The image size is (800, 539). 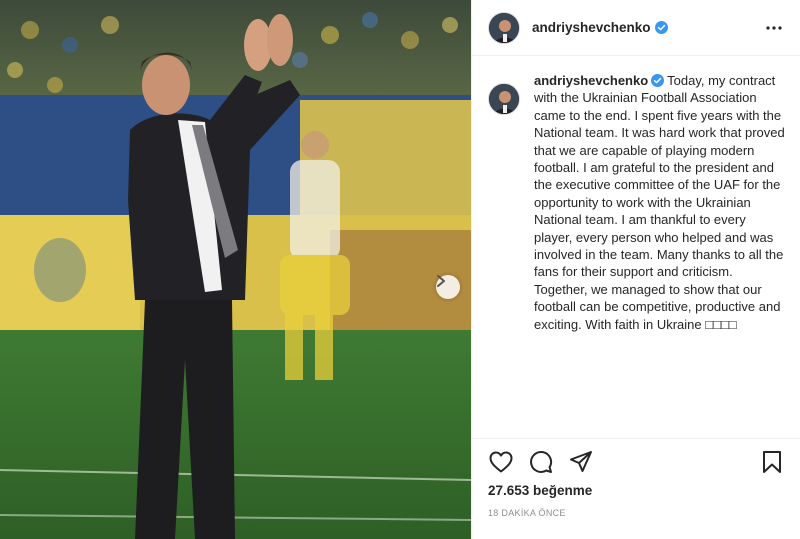 I want to click on avatar, so click(x=504, y=27).